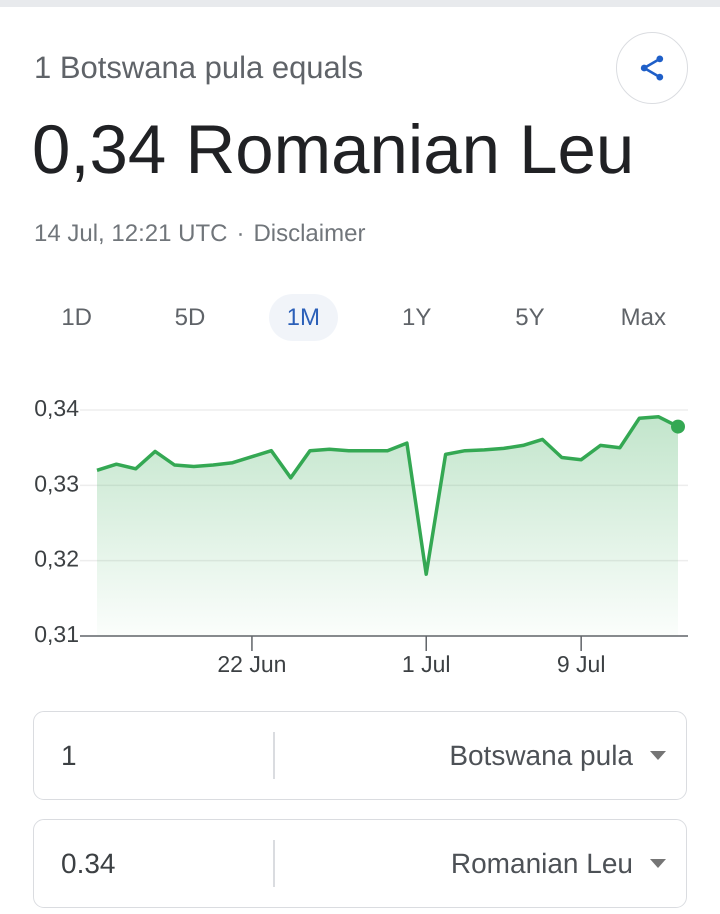  Describe the element at coordinates (153, 863) in the screenshot. I see `amount-input: 0.34` at that location.